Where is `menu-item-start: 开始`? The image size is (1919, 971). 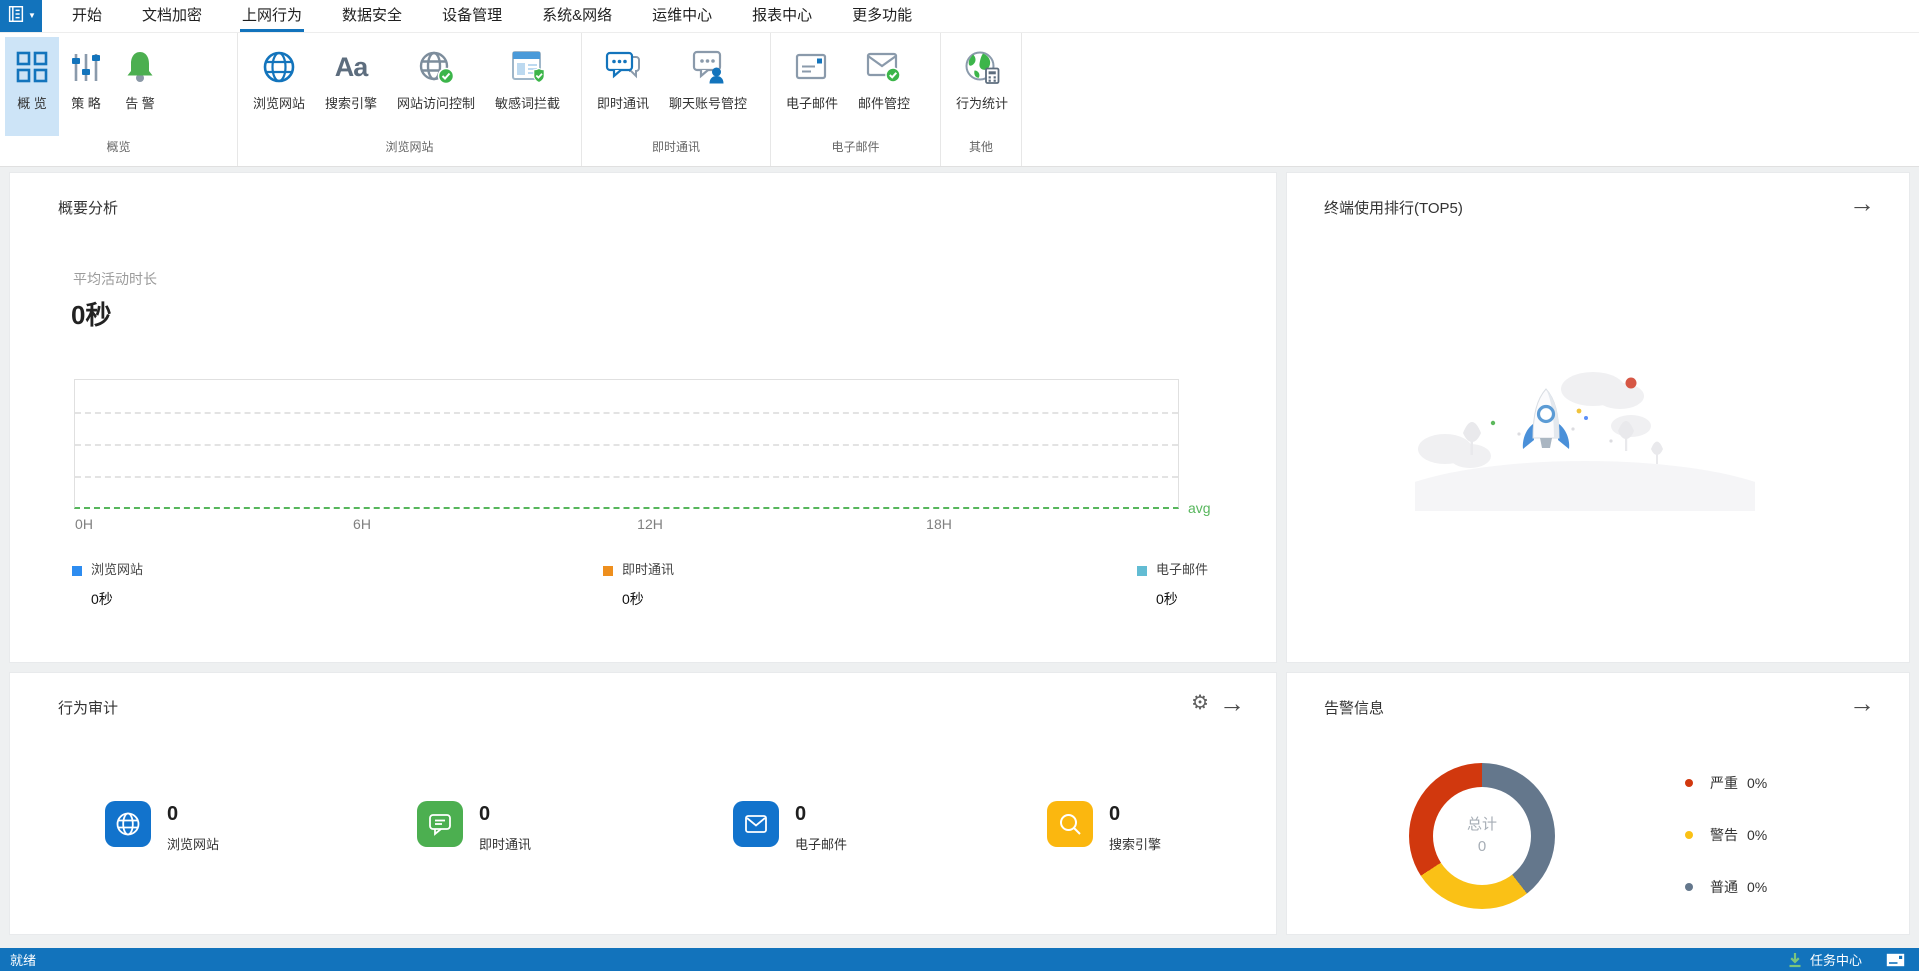
menu-item-start: 开始 is located at coordinates (87, 16).